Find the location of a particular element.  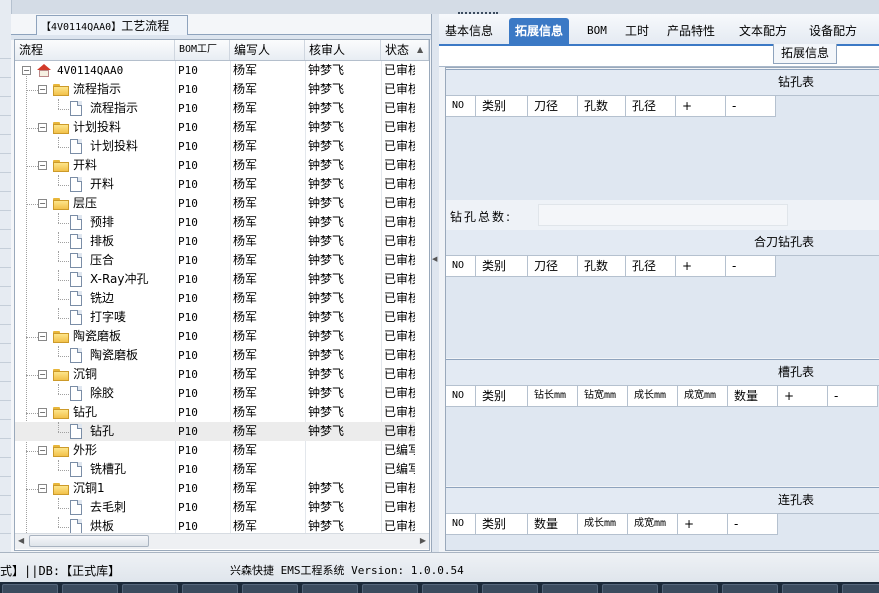

tree-row: 烘板 P10 杨军 钟梦飞 已审核 is located at coordinates (215, 525).